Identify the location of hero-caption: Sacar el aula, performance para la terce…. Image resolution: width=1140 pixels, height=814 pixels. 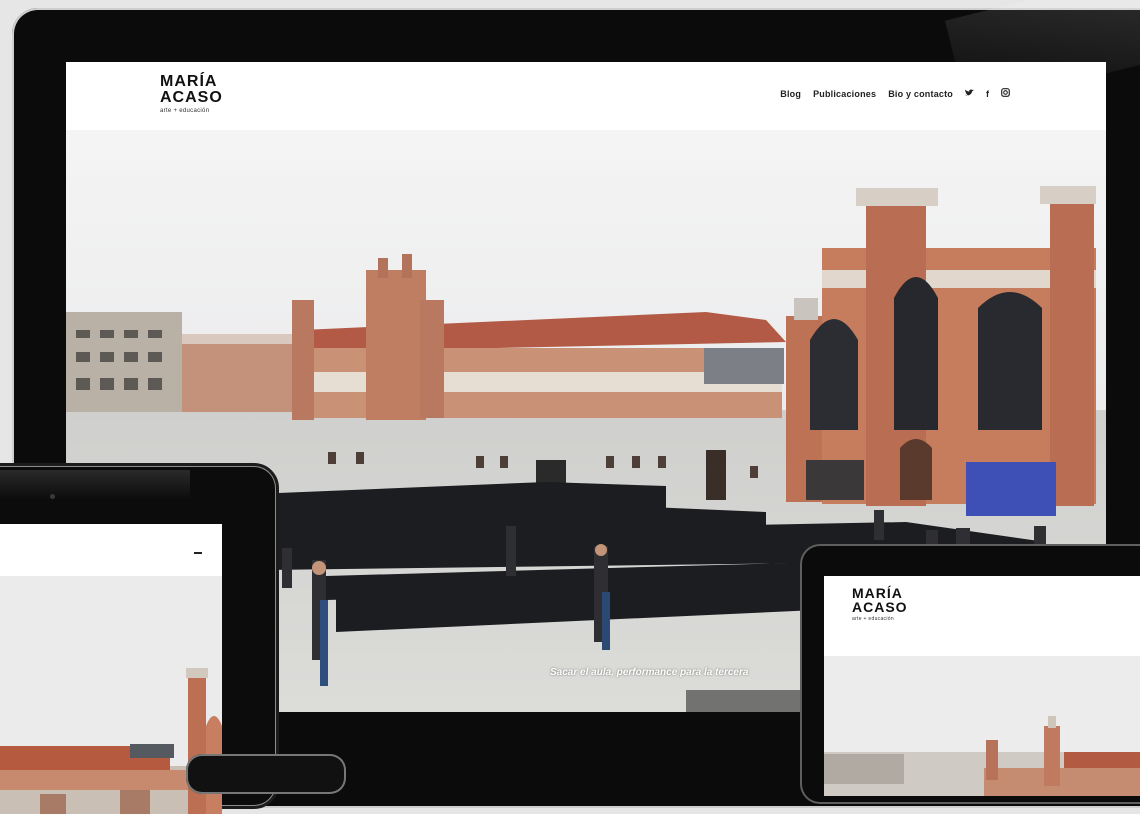
(649, 672).